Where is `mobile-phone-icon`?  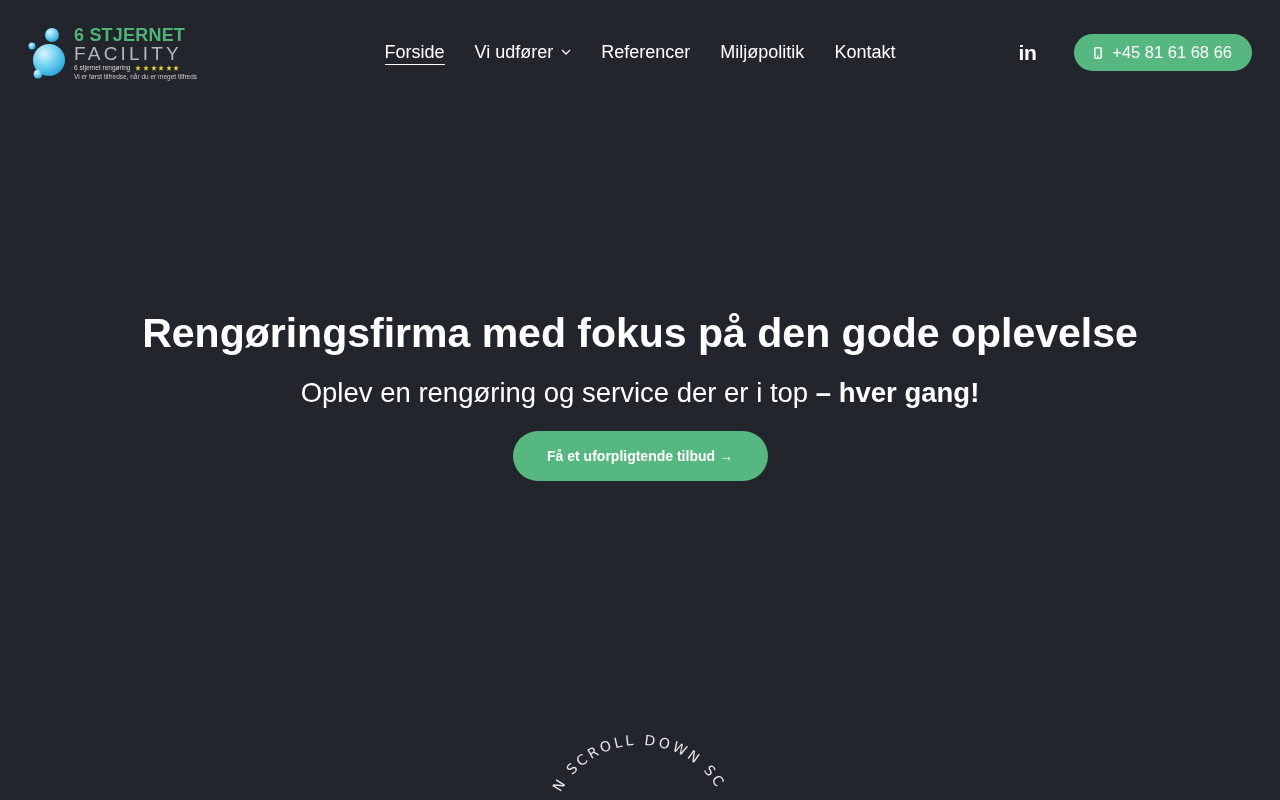
mobile-phone-icon is located at coordinates (1098, 52).